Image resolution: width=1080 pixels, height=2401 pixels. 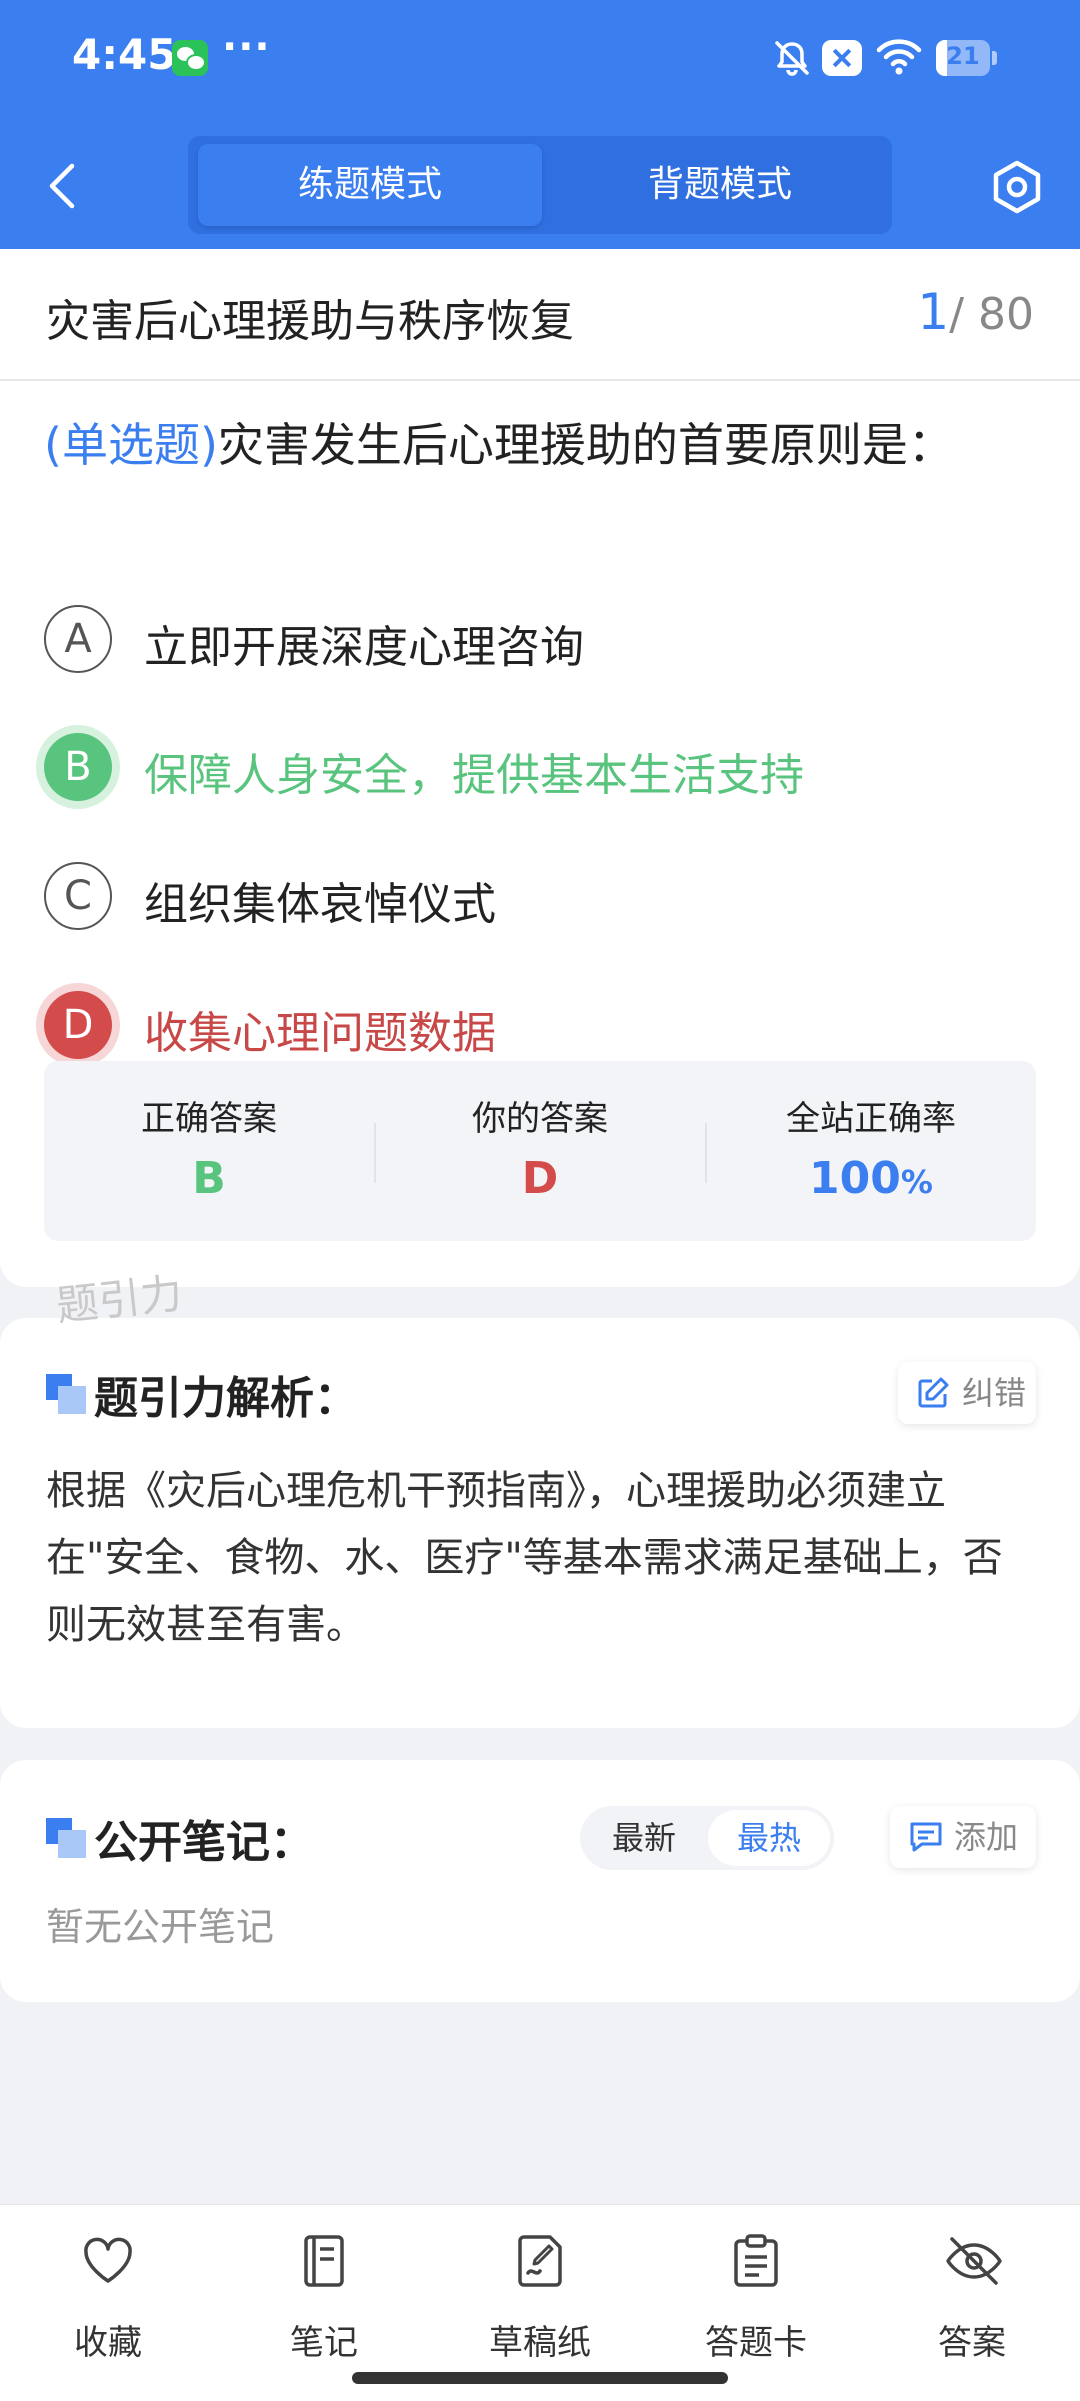 What do you see at coordinates (108, 2300) in the screenshot?
I see `favorite-button: 收藏` at bounding box center [108, 2300].